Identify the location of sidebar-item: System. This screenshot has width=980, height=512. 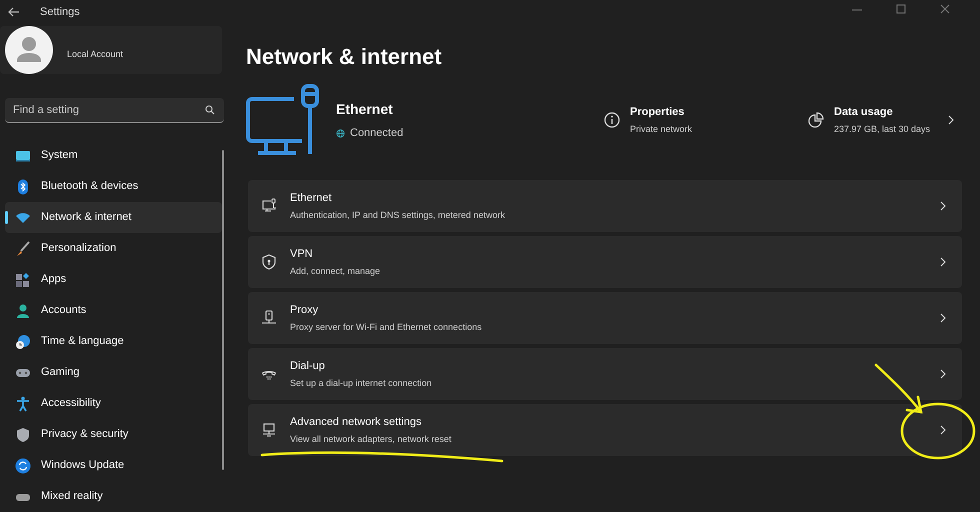
(113, 155).